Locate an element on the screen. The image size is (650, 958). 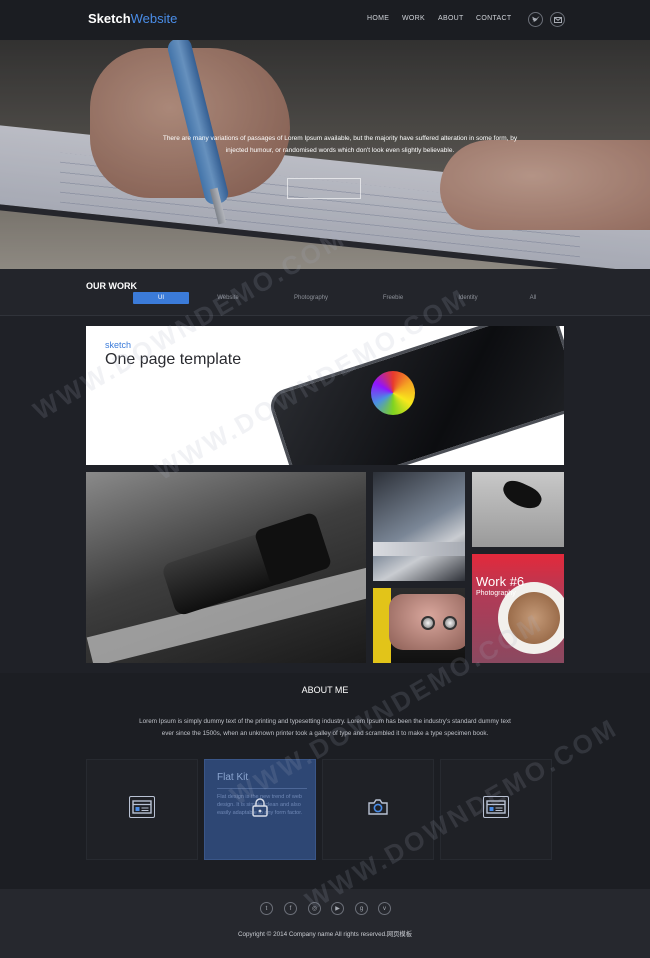
portfolio-tile-camera is located at coordinates (226, 567).